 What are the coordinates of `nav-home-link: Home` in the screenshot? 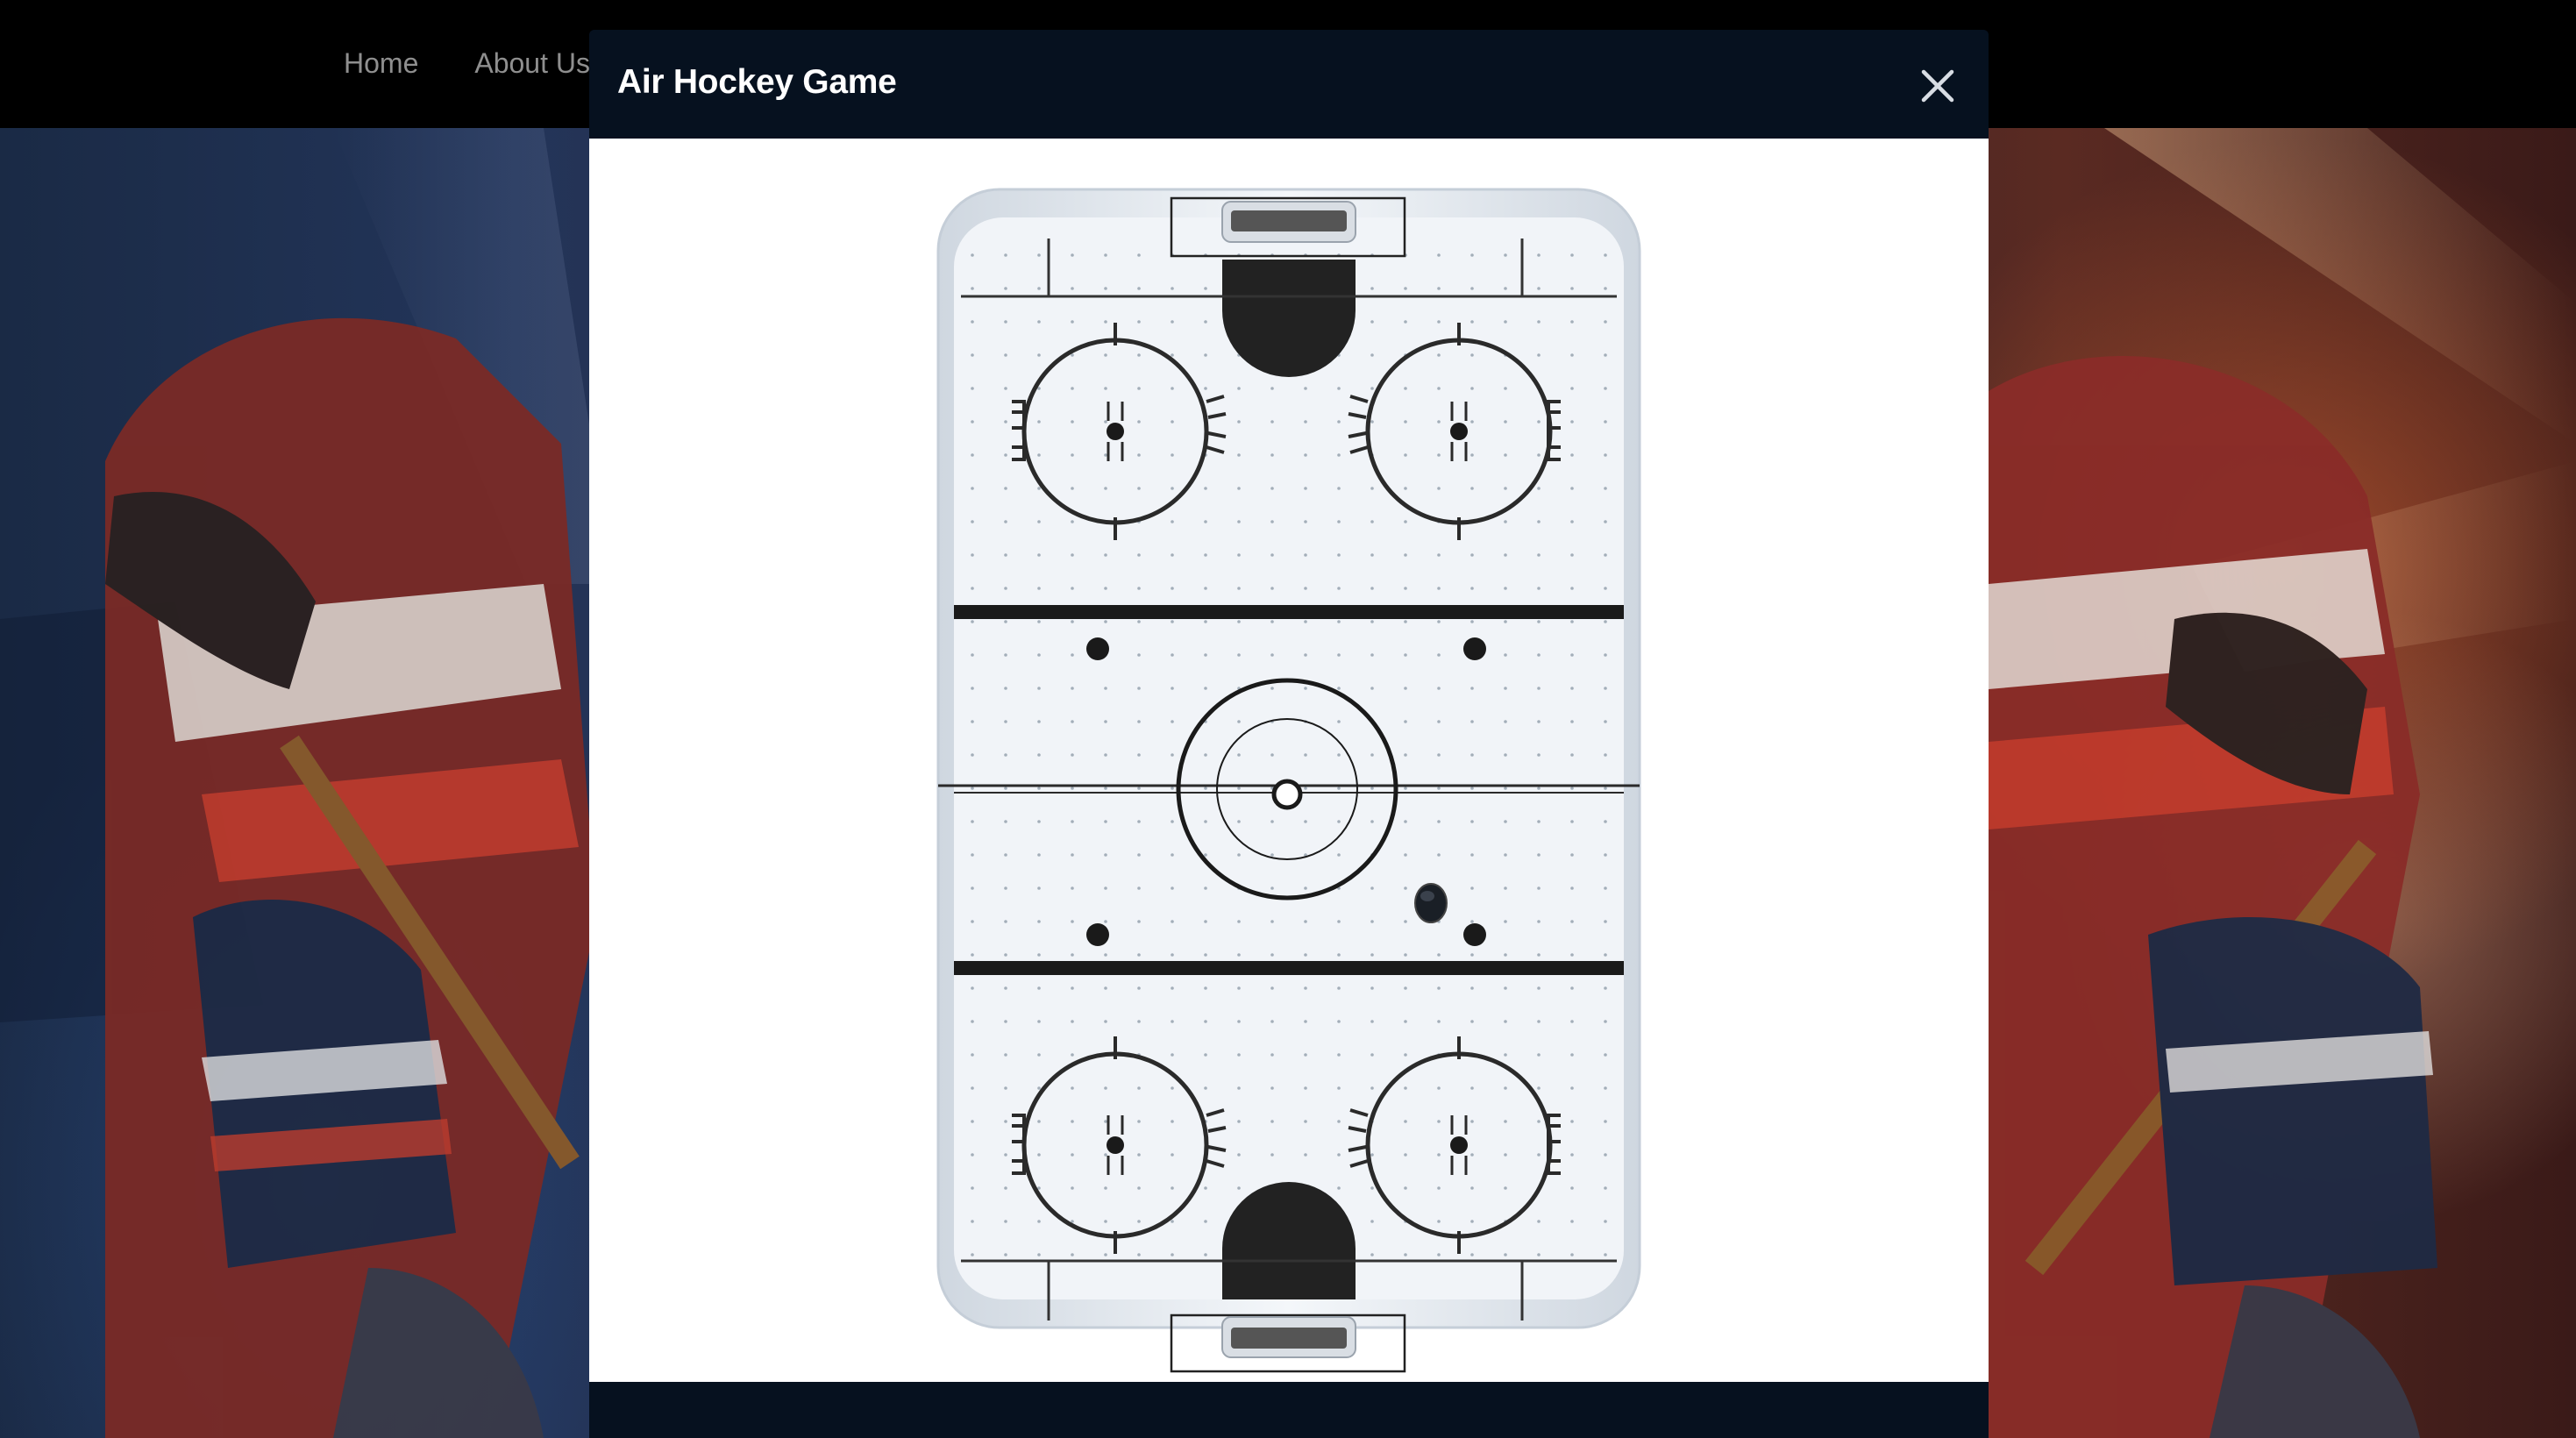 It's located at (381, 63).